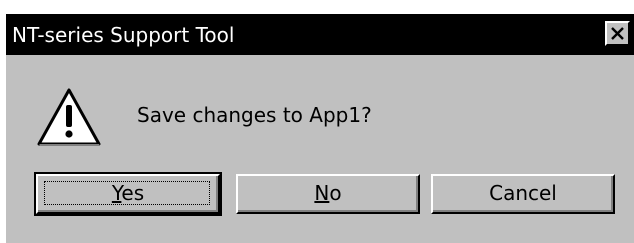 Image resolution: width=634 pixels, height=243 pixels. I want to click on cancel-label: Cancel, so click(523, 193).